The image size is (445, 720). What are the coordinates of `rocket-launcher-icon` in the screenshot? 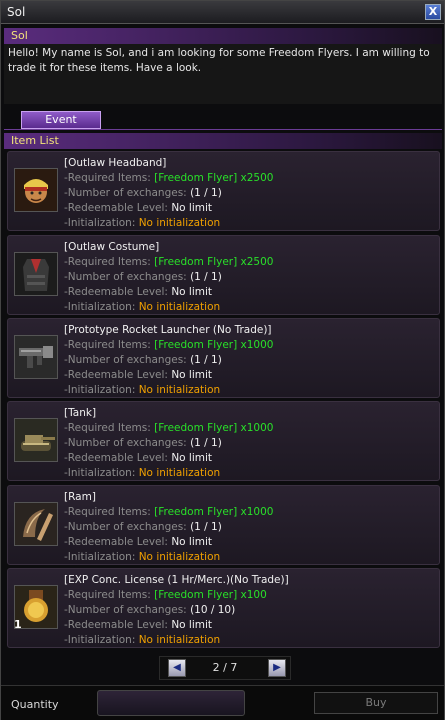 It's located at (36, 357).